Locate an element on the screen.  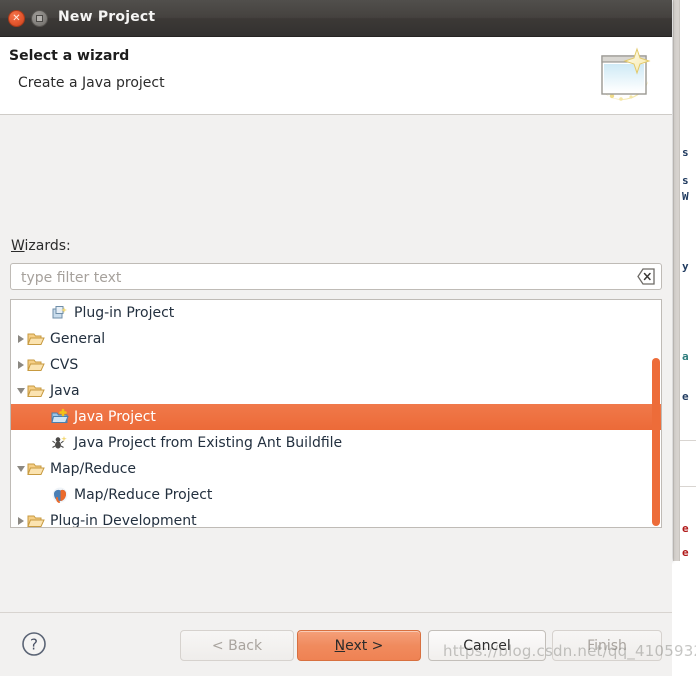
tree-item-plug-in-project: Plug-in Project is located at coordinates (336, 313).